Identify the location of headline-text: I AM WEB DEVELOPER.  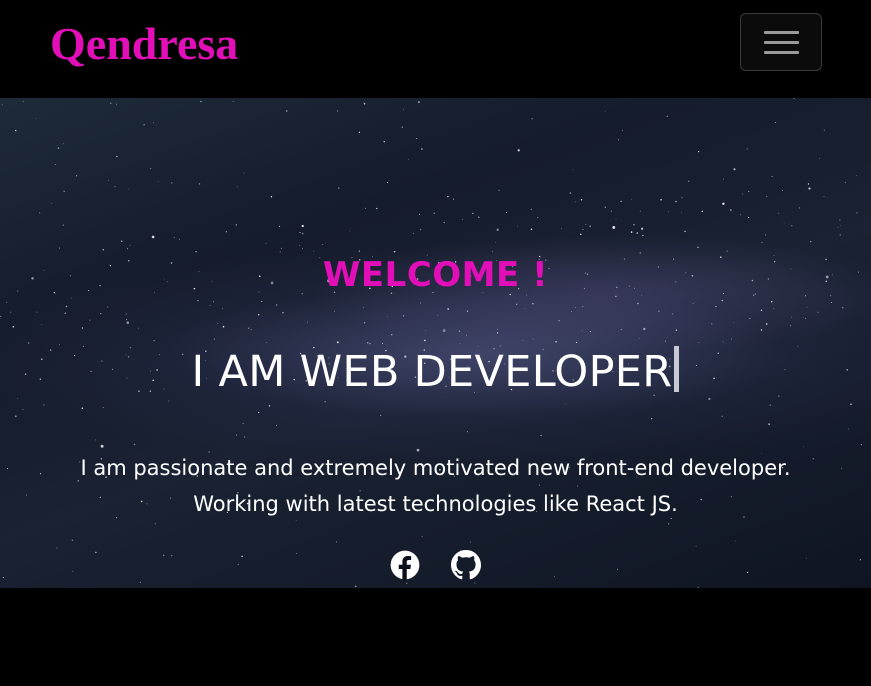
(432, 372).